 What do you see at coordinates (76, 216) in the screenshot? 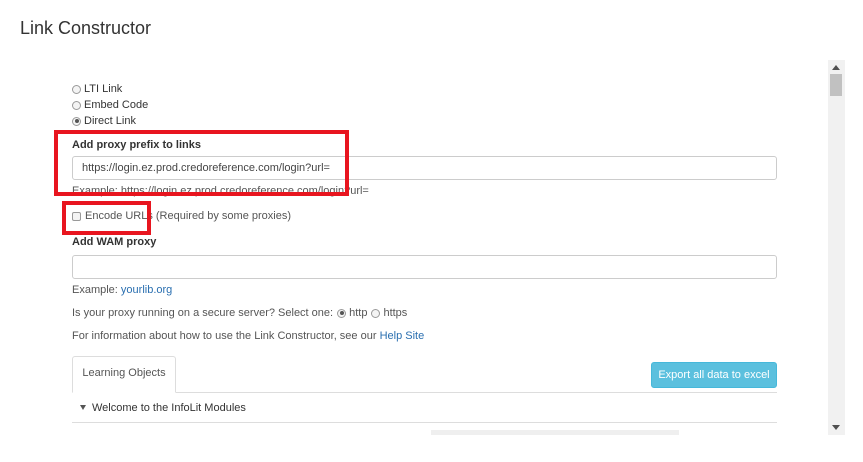
I see `checkbox-icon` at bounding box center [76, 216].